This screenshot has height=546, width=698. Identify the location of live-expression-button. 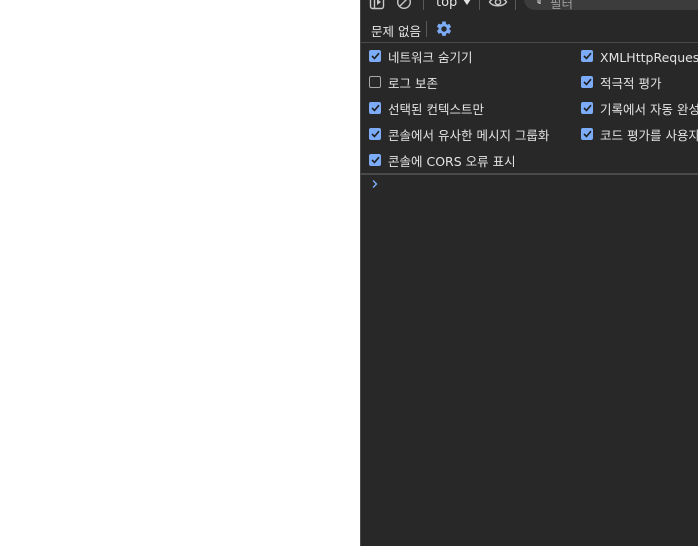
(498, 6).